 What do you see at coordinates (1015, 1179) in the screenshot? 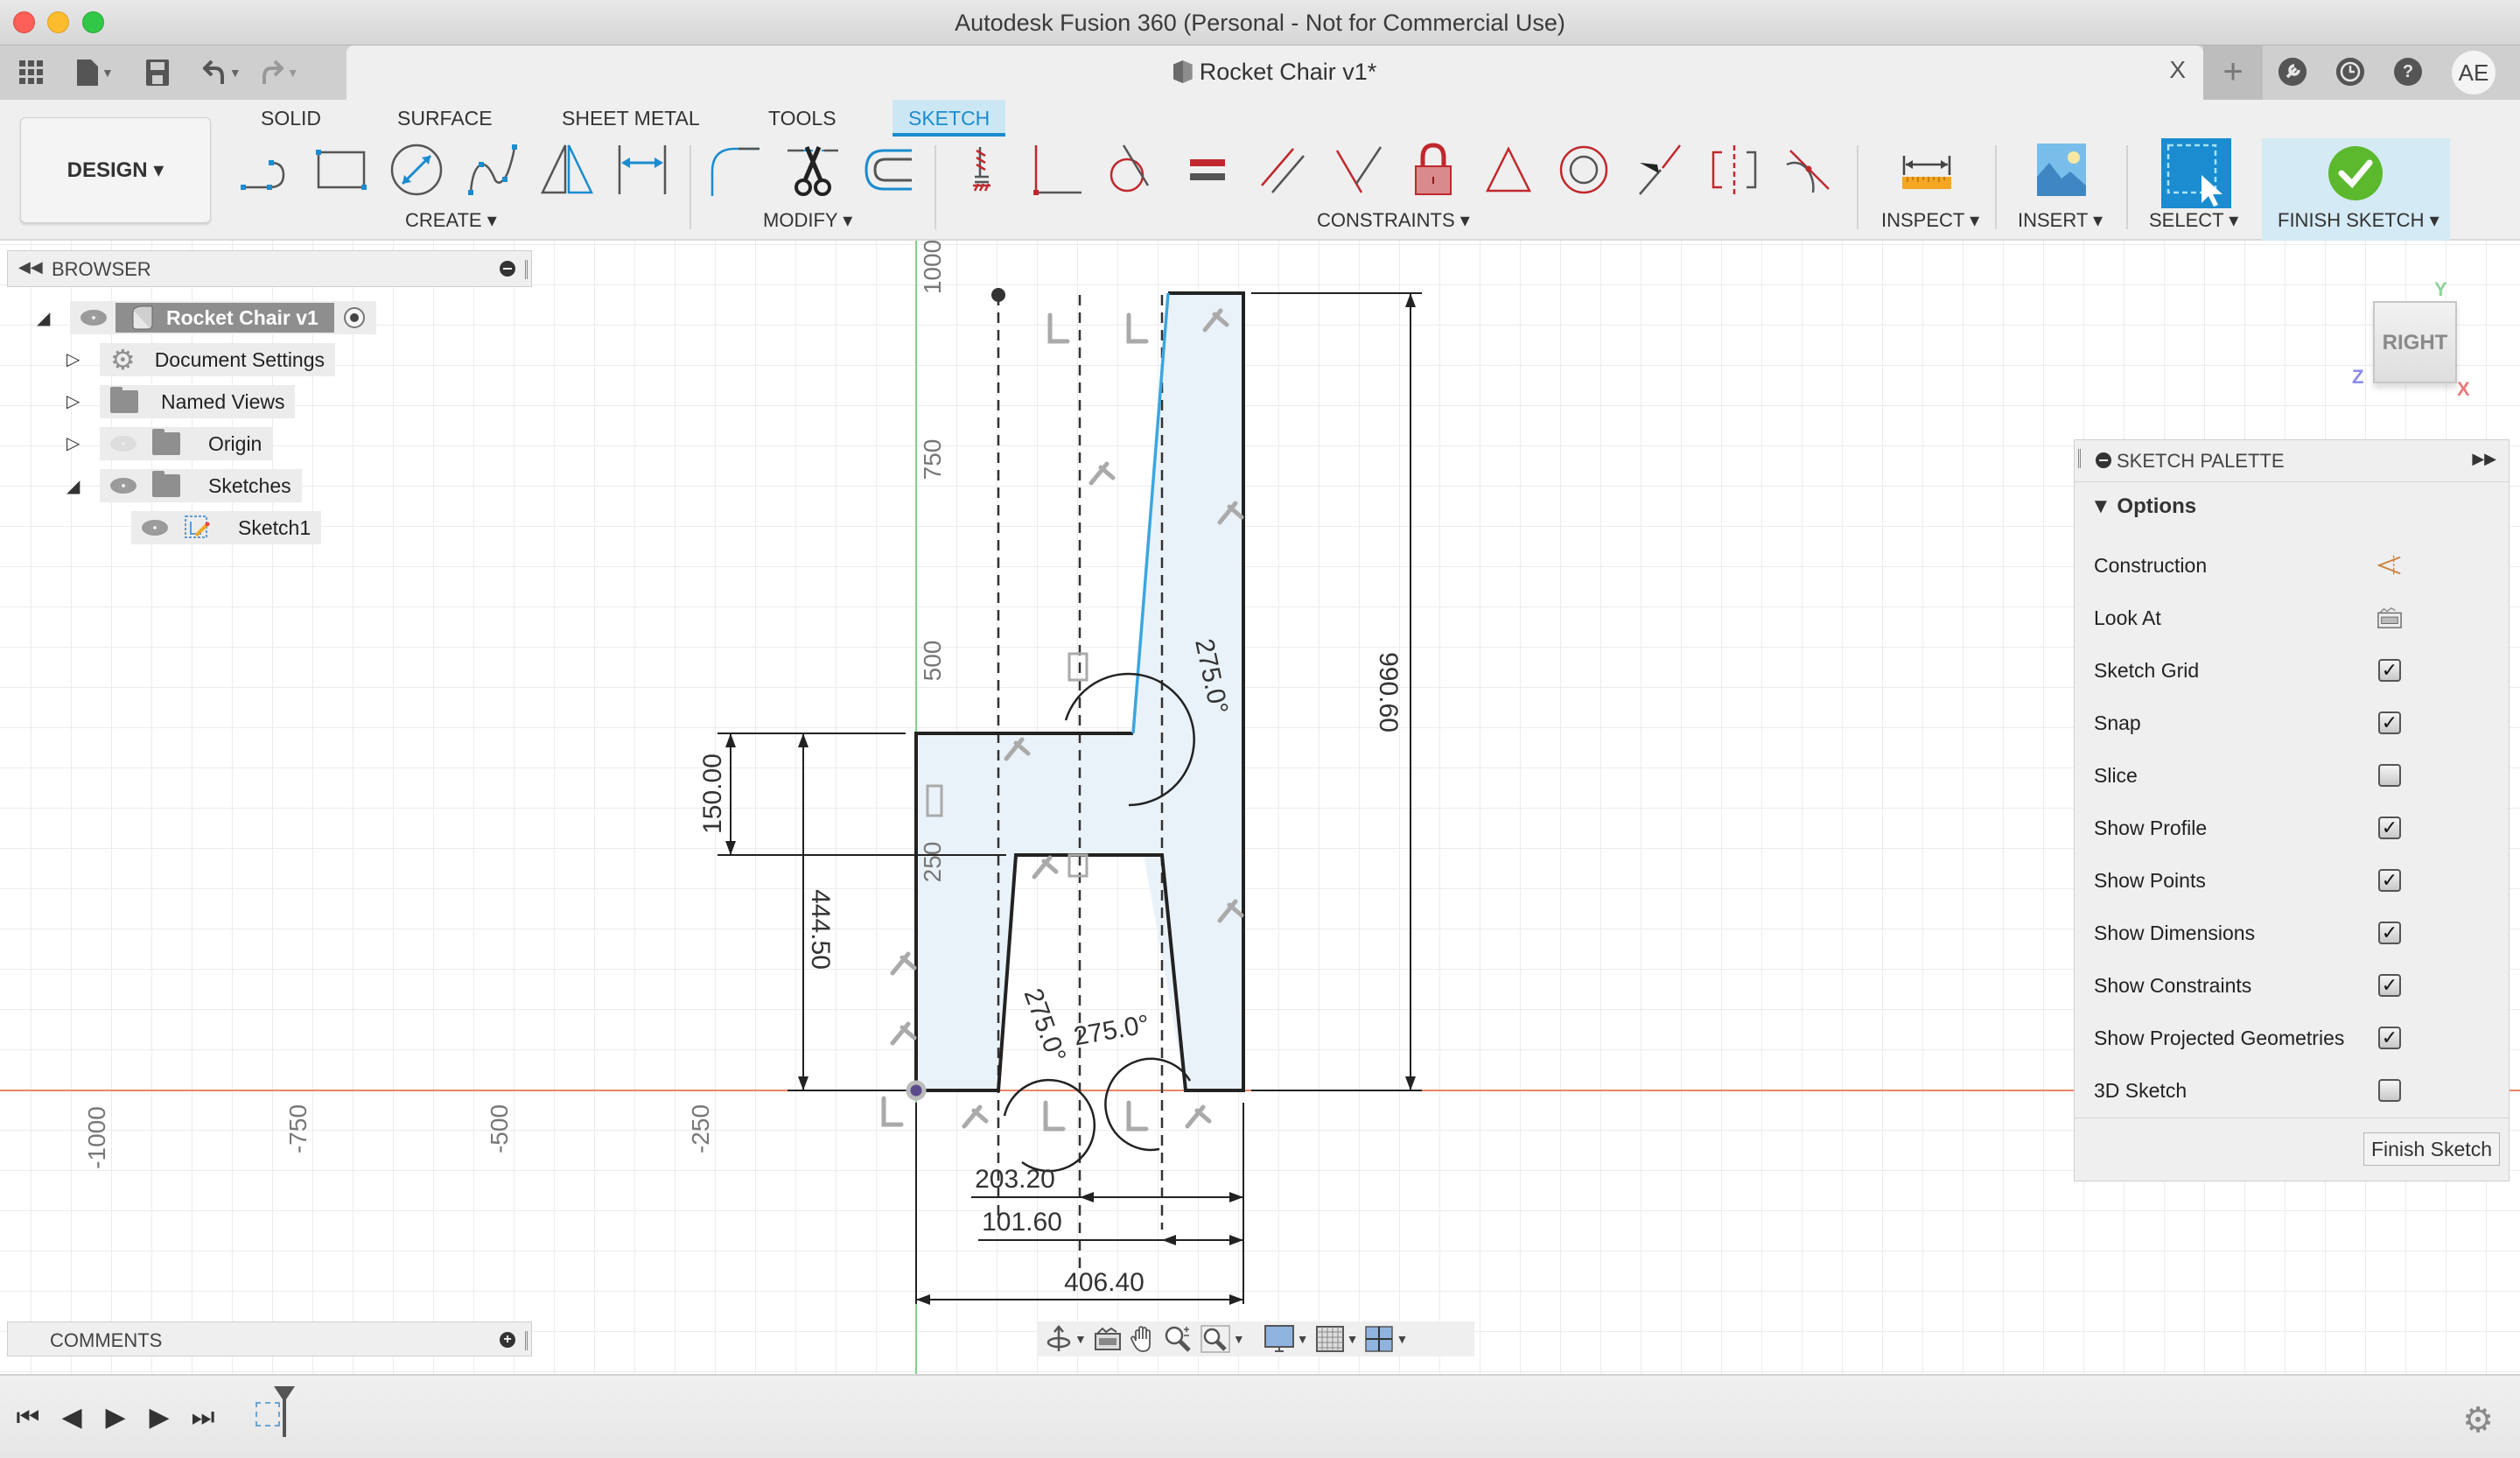
I see `dim-half-width: 203.20` at bounding box center [1015, 1179].